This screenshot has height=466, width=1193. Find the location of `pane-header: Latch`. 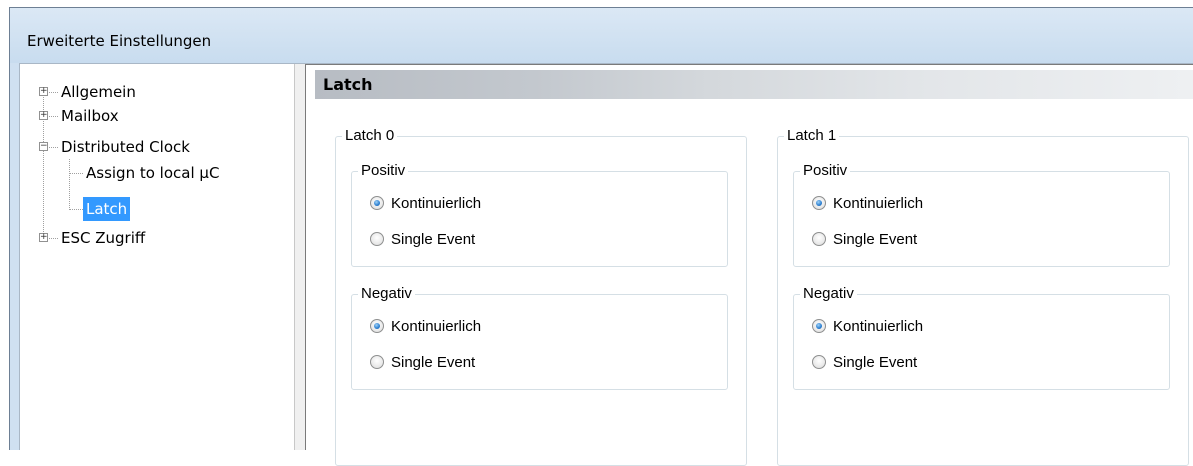

pane-header: Latch is located at coordinates (754, 84).